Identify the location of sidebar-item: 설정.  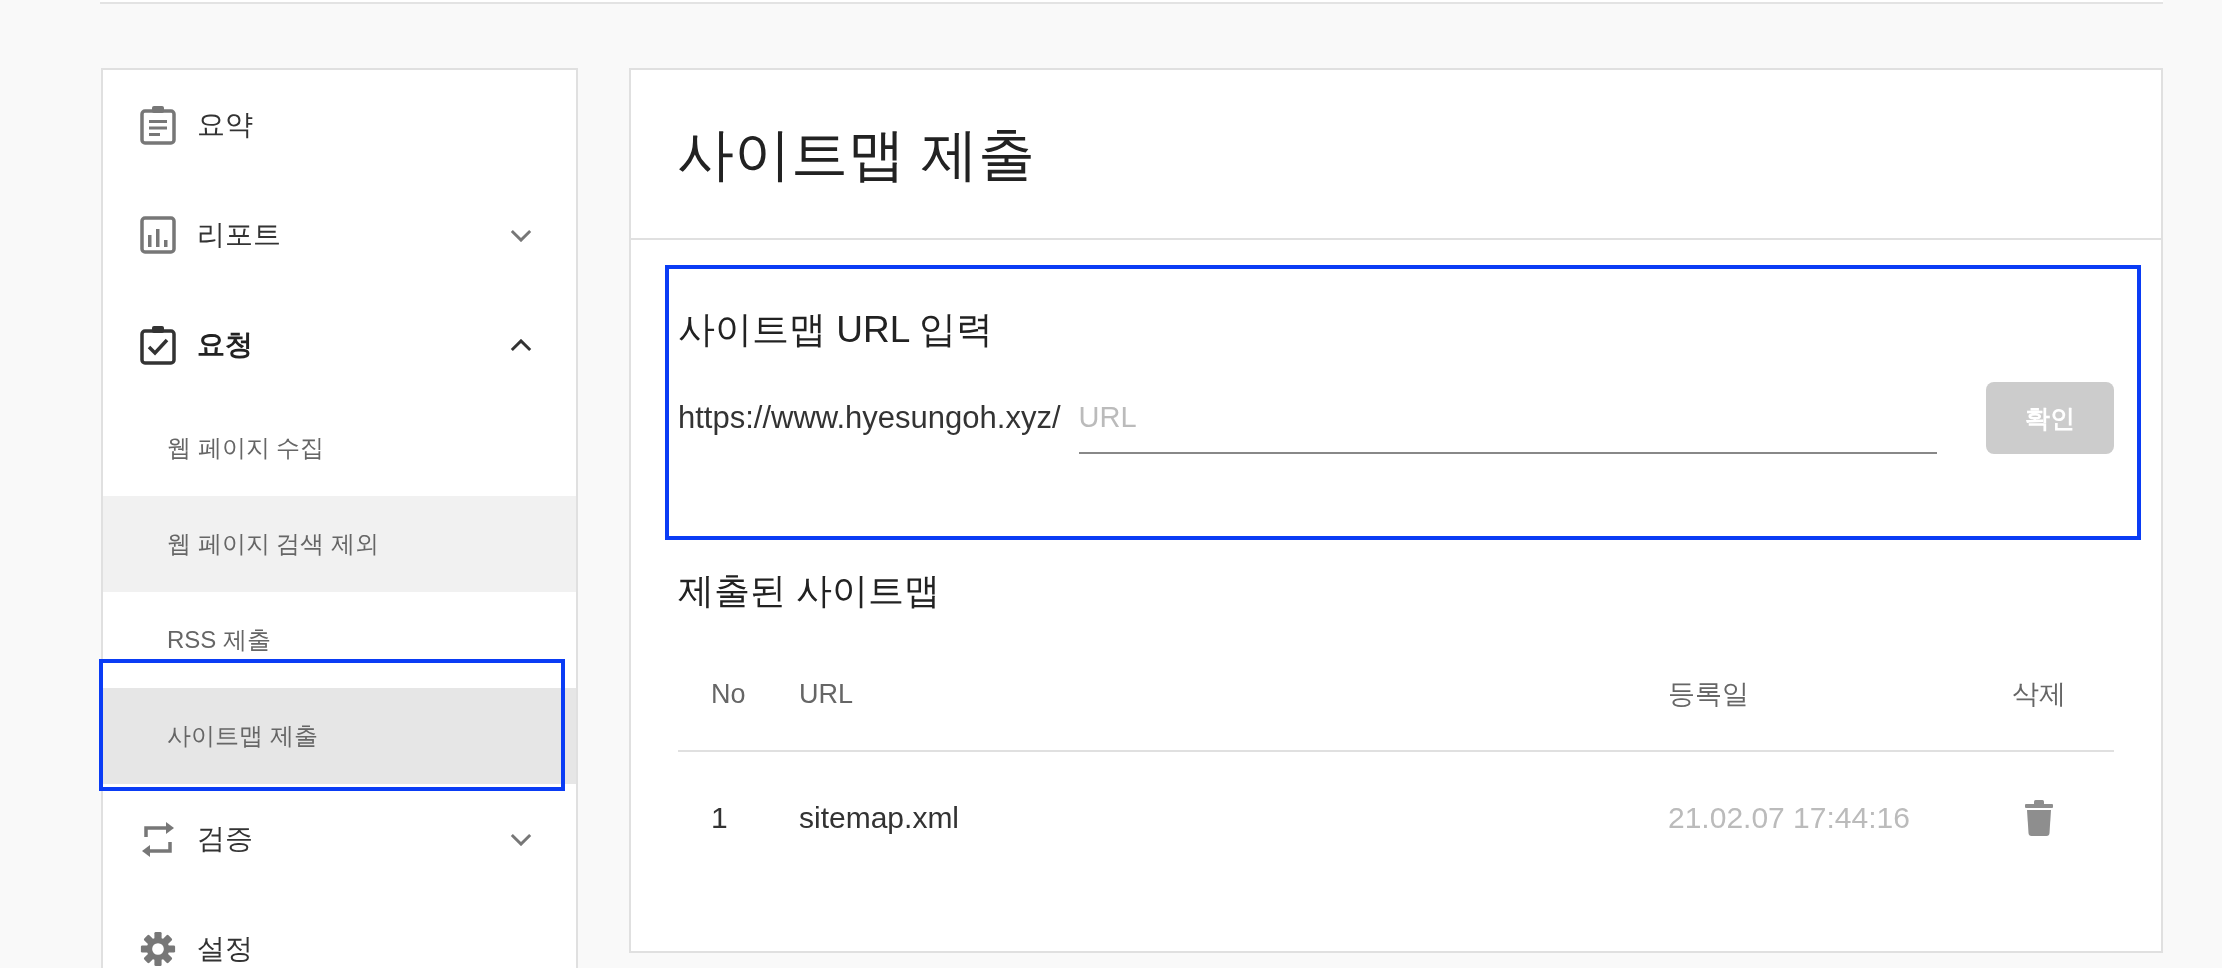
(339, 931).